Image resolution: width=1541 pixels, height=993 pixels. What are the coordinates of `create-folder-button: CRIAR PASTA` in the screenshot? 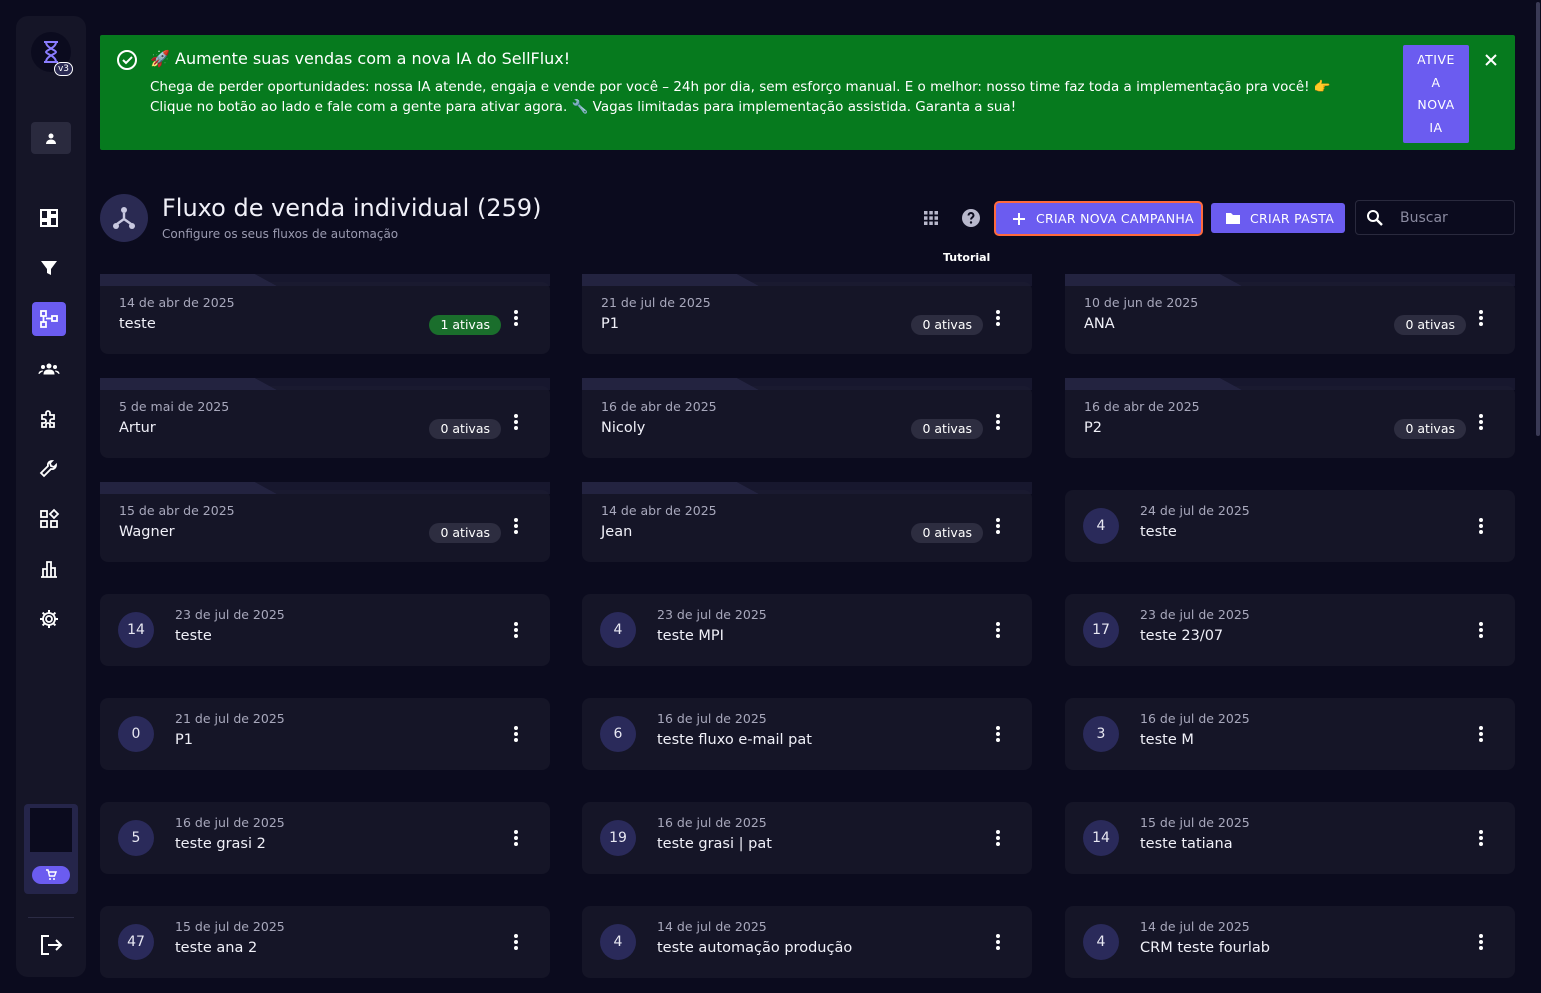 It's located at (1278, 218).